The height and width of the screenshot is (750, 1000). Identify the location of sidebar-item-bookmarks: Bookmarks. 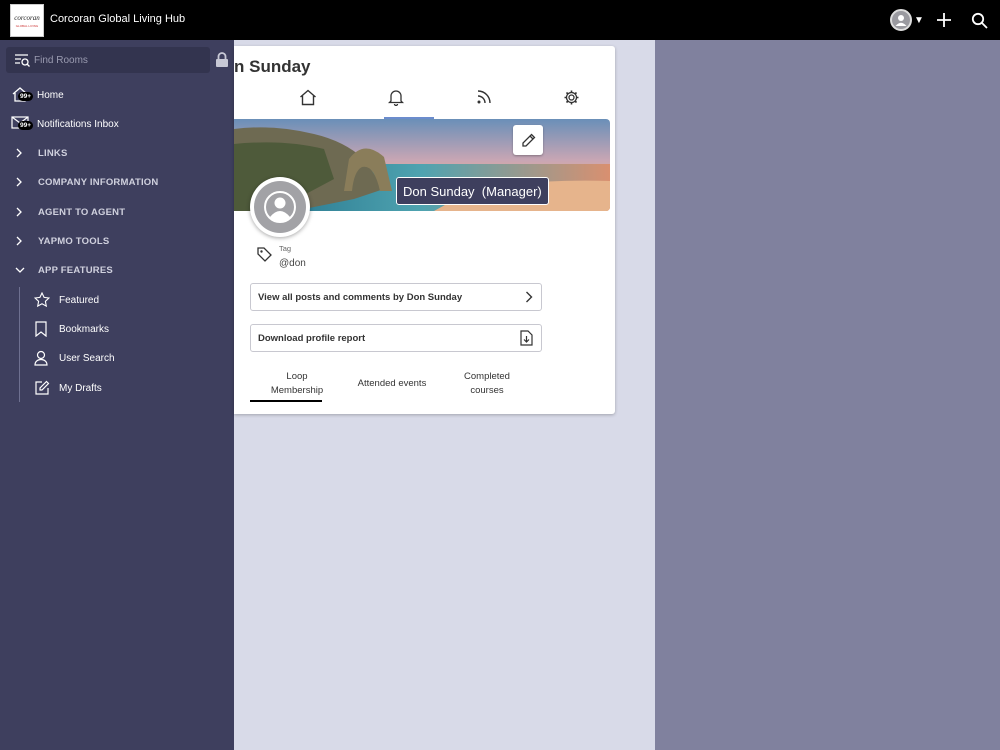
(127, 329).